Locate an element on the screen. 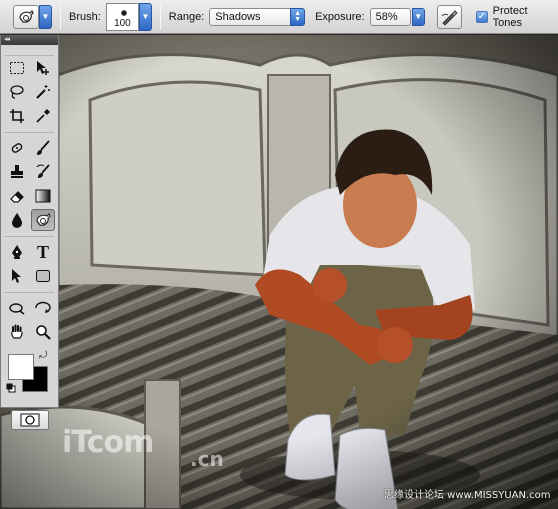  hand-icon is located at coordinates (17, 332).